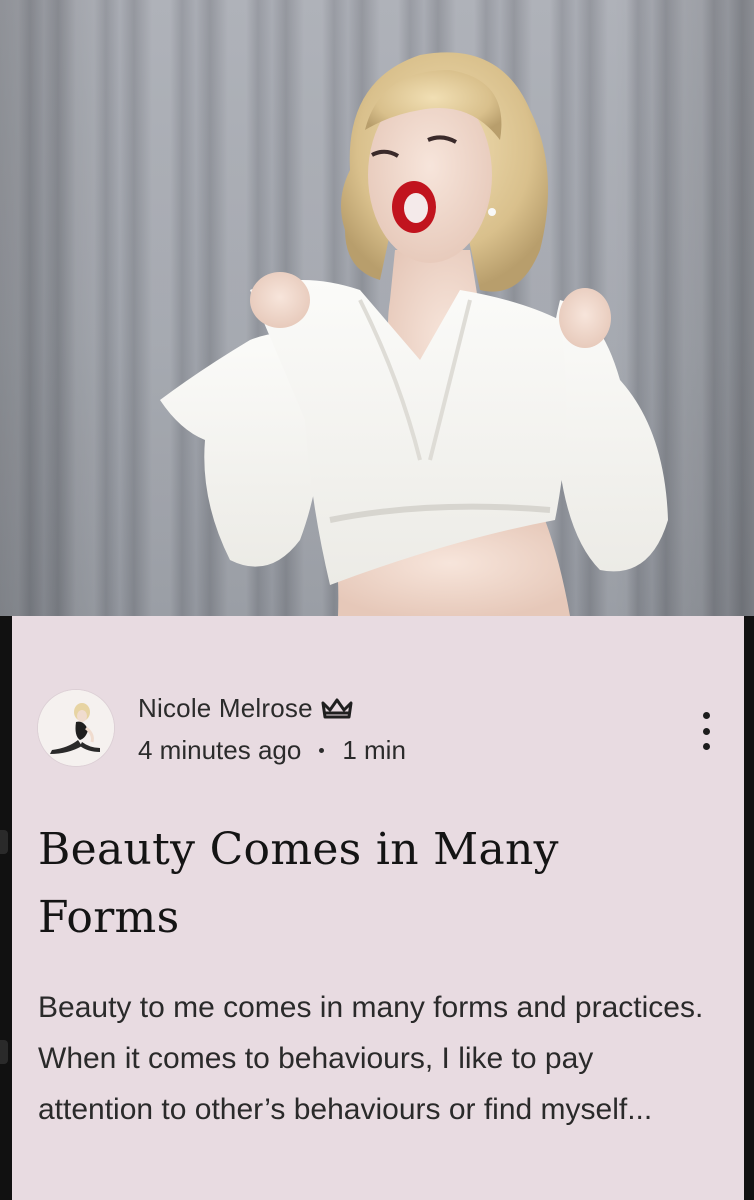  Describe the element at coordinates (374, 749) in the screenshot. I see `post-read-time: 1 min` at that location.